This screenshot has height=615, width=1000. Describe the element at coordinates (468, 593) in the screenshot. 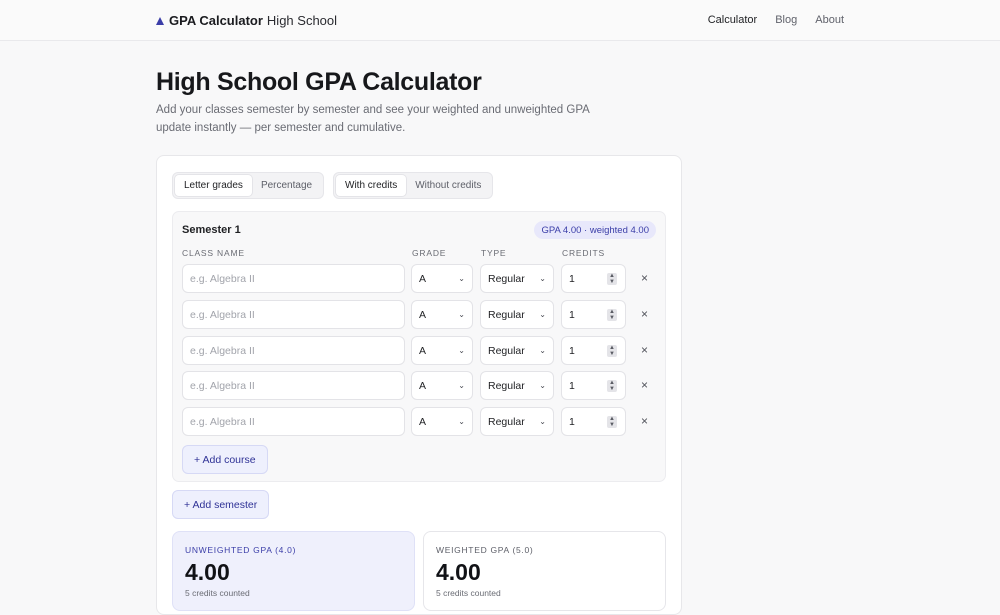

I see `weighted-credits-counted: 5 credits counted` at that location.